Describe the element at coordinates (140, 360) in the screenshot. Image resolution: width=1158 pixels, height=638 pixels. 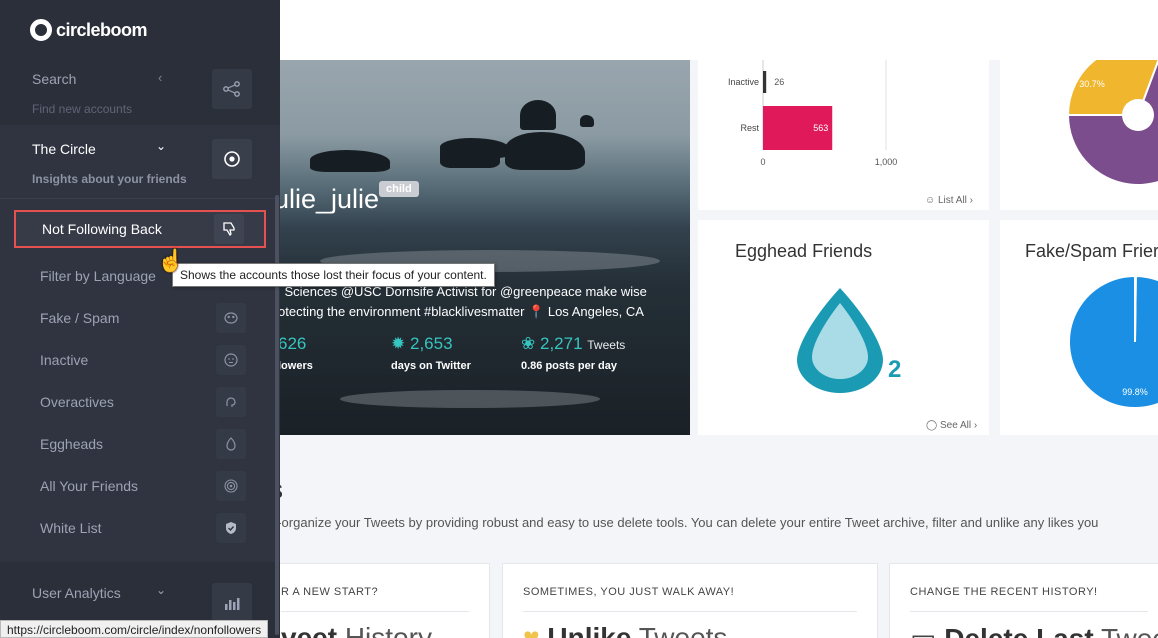
I see `sidebar-item-inactive: Inactive` at that location.